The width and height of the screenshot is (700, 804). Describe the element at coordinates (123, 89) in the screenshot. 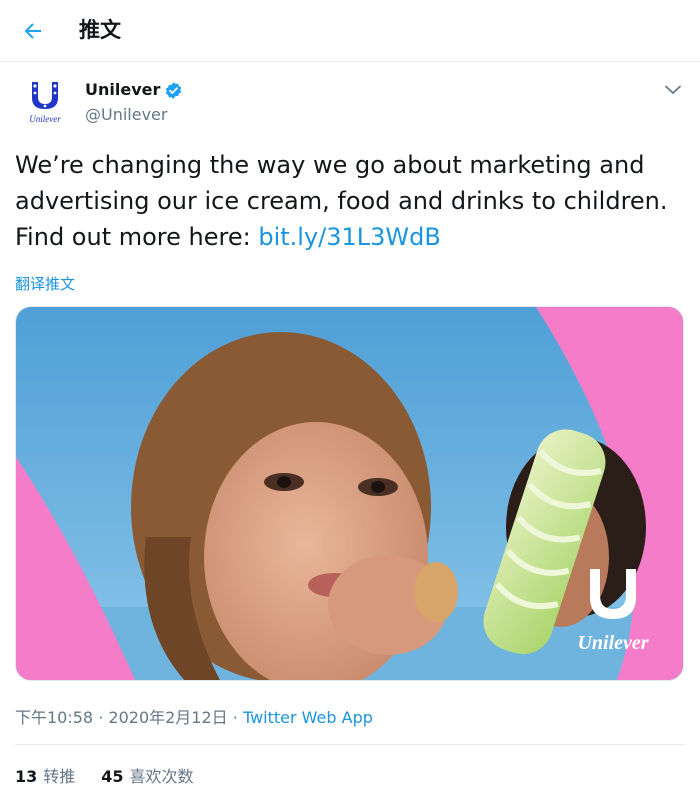

I see `author-name: Unilever` at that location.